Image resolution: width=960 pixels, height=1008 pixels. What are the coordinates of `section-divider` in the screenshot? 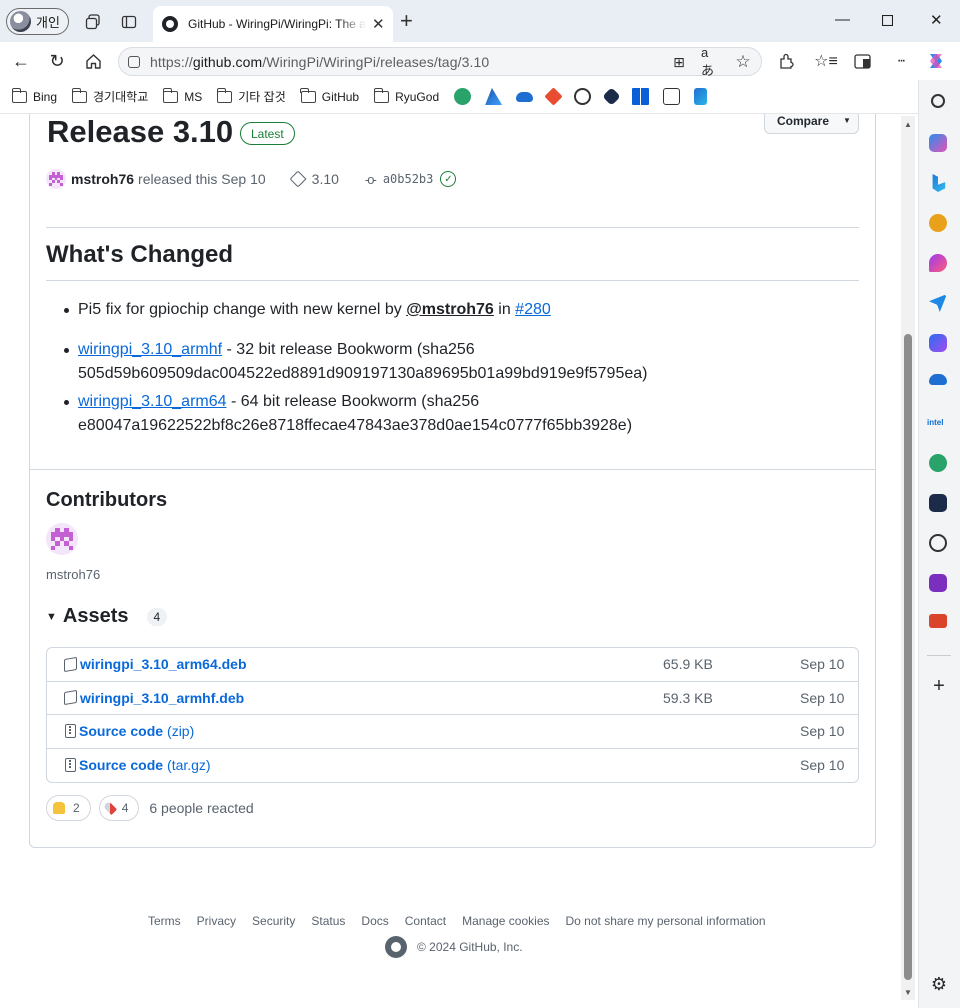 It's located at (452, 469).